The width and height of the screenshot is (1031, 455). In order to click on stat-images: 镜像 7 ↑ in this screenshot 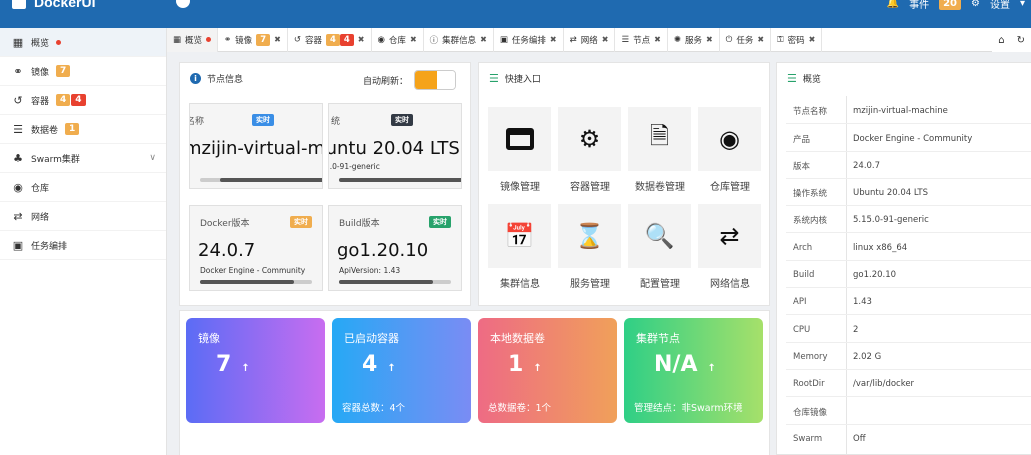, I will do `click(255, 370)`.